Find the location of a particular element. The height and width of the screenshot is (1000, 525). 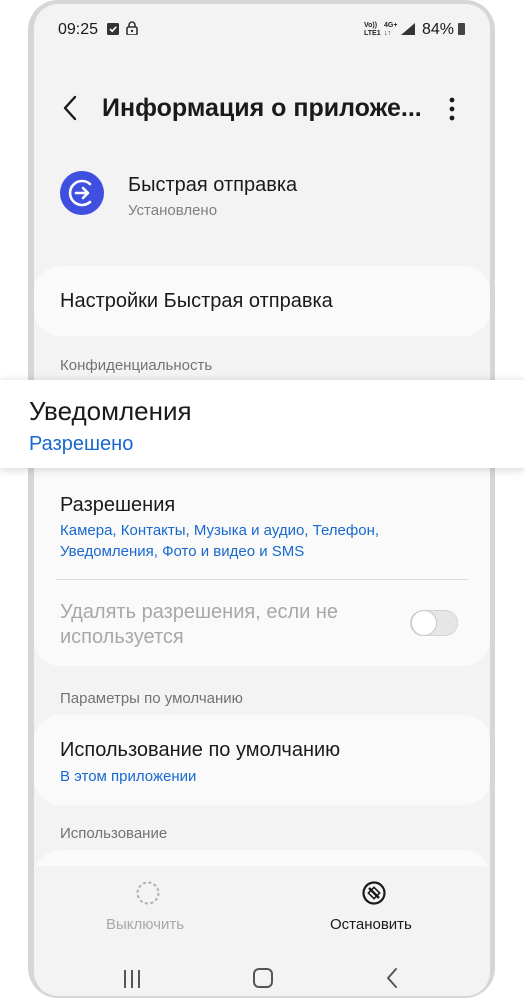

disable-icon is located at coordinates (148, 893).